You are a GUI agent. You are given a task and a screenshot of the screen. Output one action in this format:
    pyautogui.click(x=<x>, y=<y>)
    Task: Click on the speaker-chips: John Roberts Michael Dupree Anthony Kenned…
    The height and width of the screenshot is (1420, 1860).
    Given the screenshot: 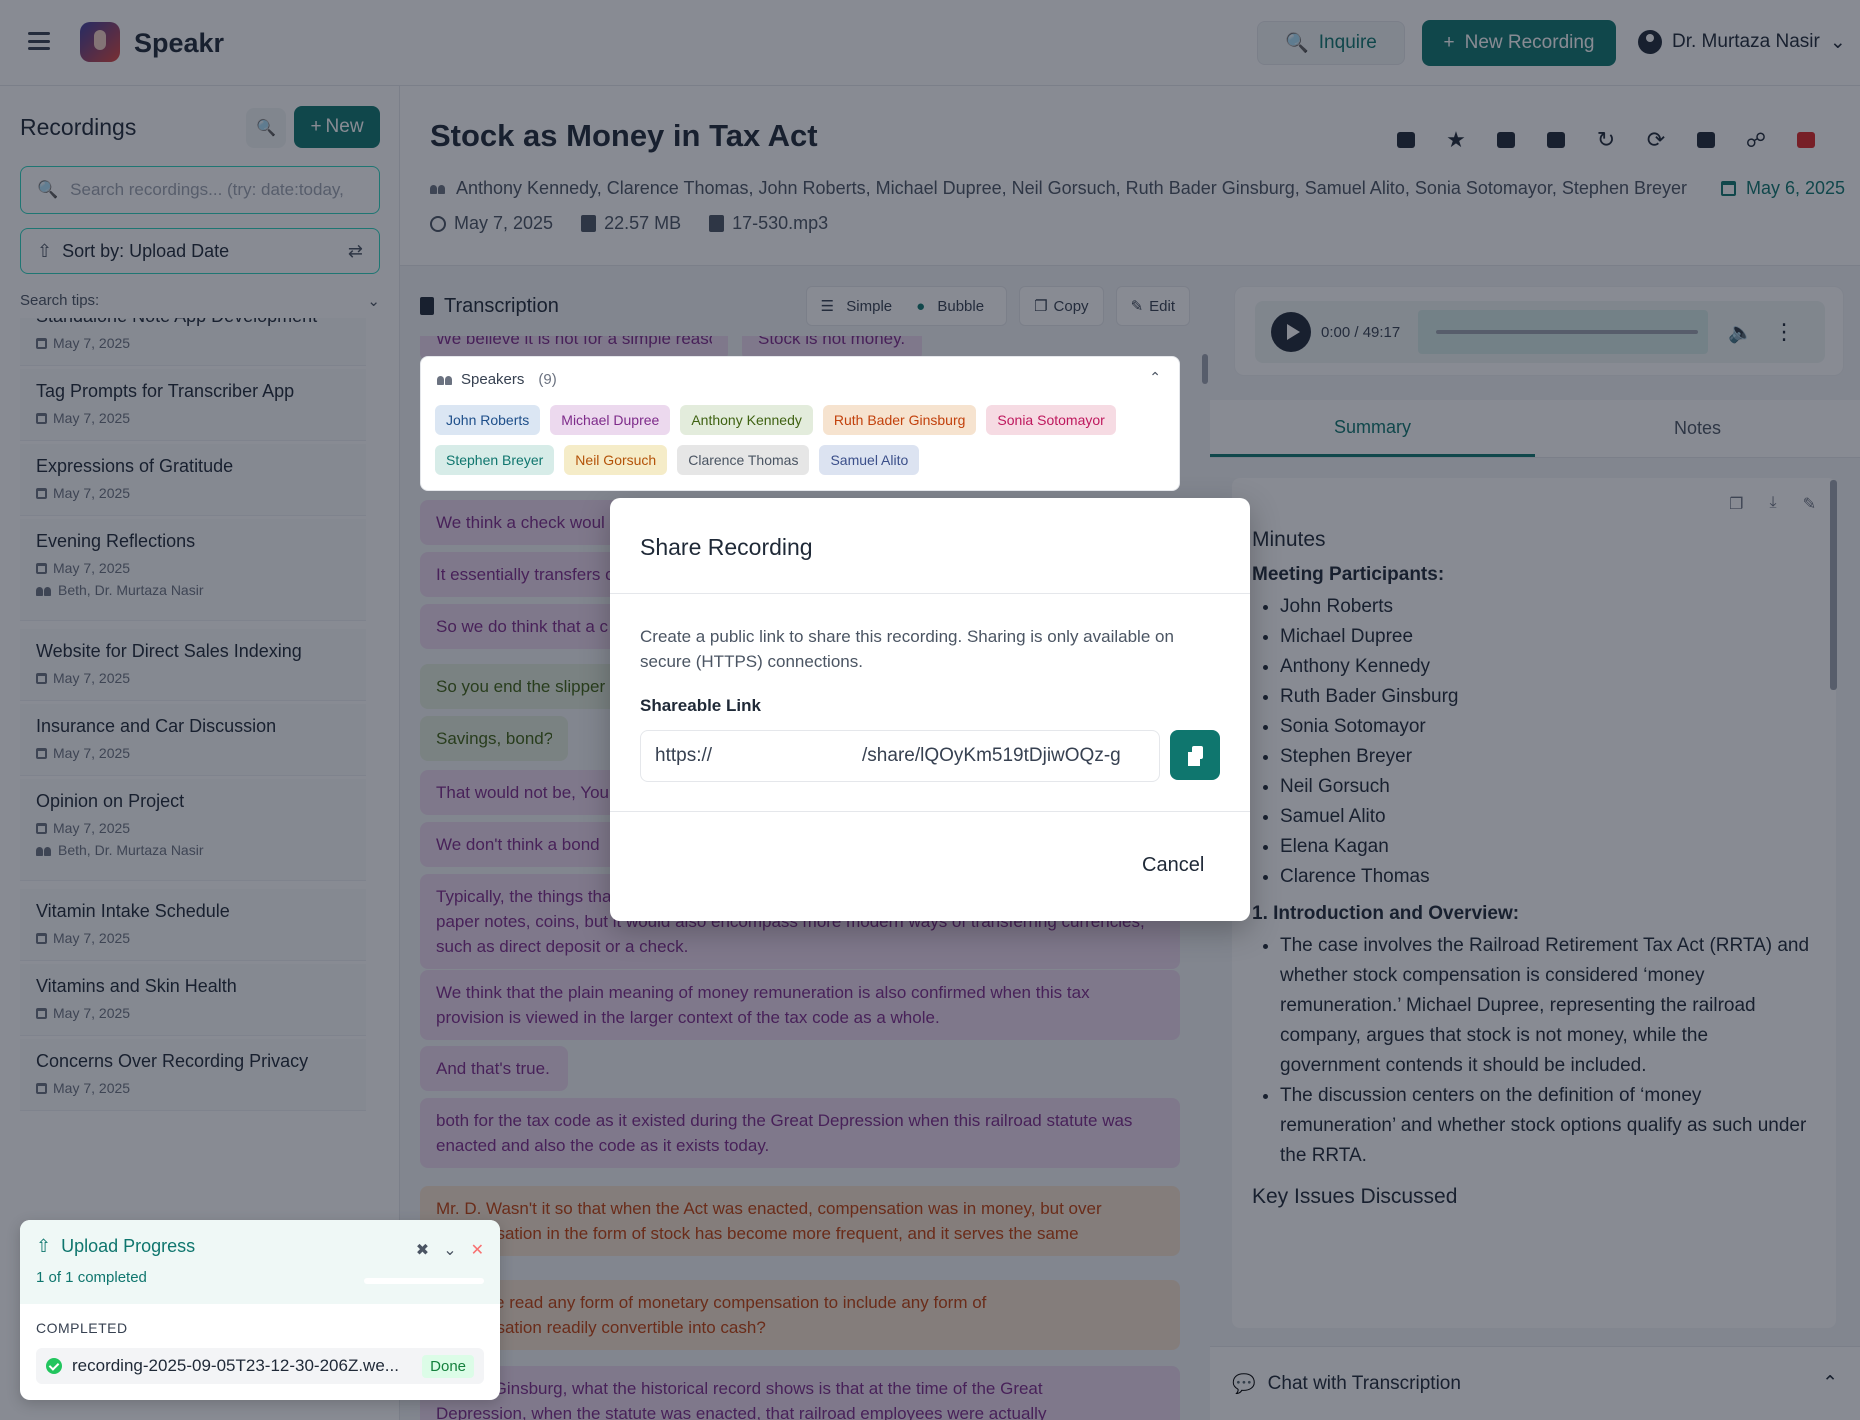 What is the action you would take?
    pyautogui.click(x=805, y=440)
    